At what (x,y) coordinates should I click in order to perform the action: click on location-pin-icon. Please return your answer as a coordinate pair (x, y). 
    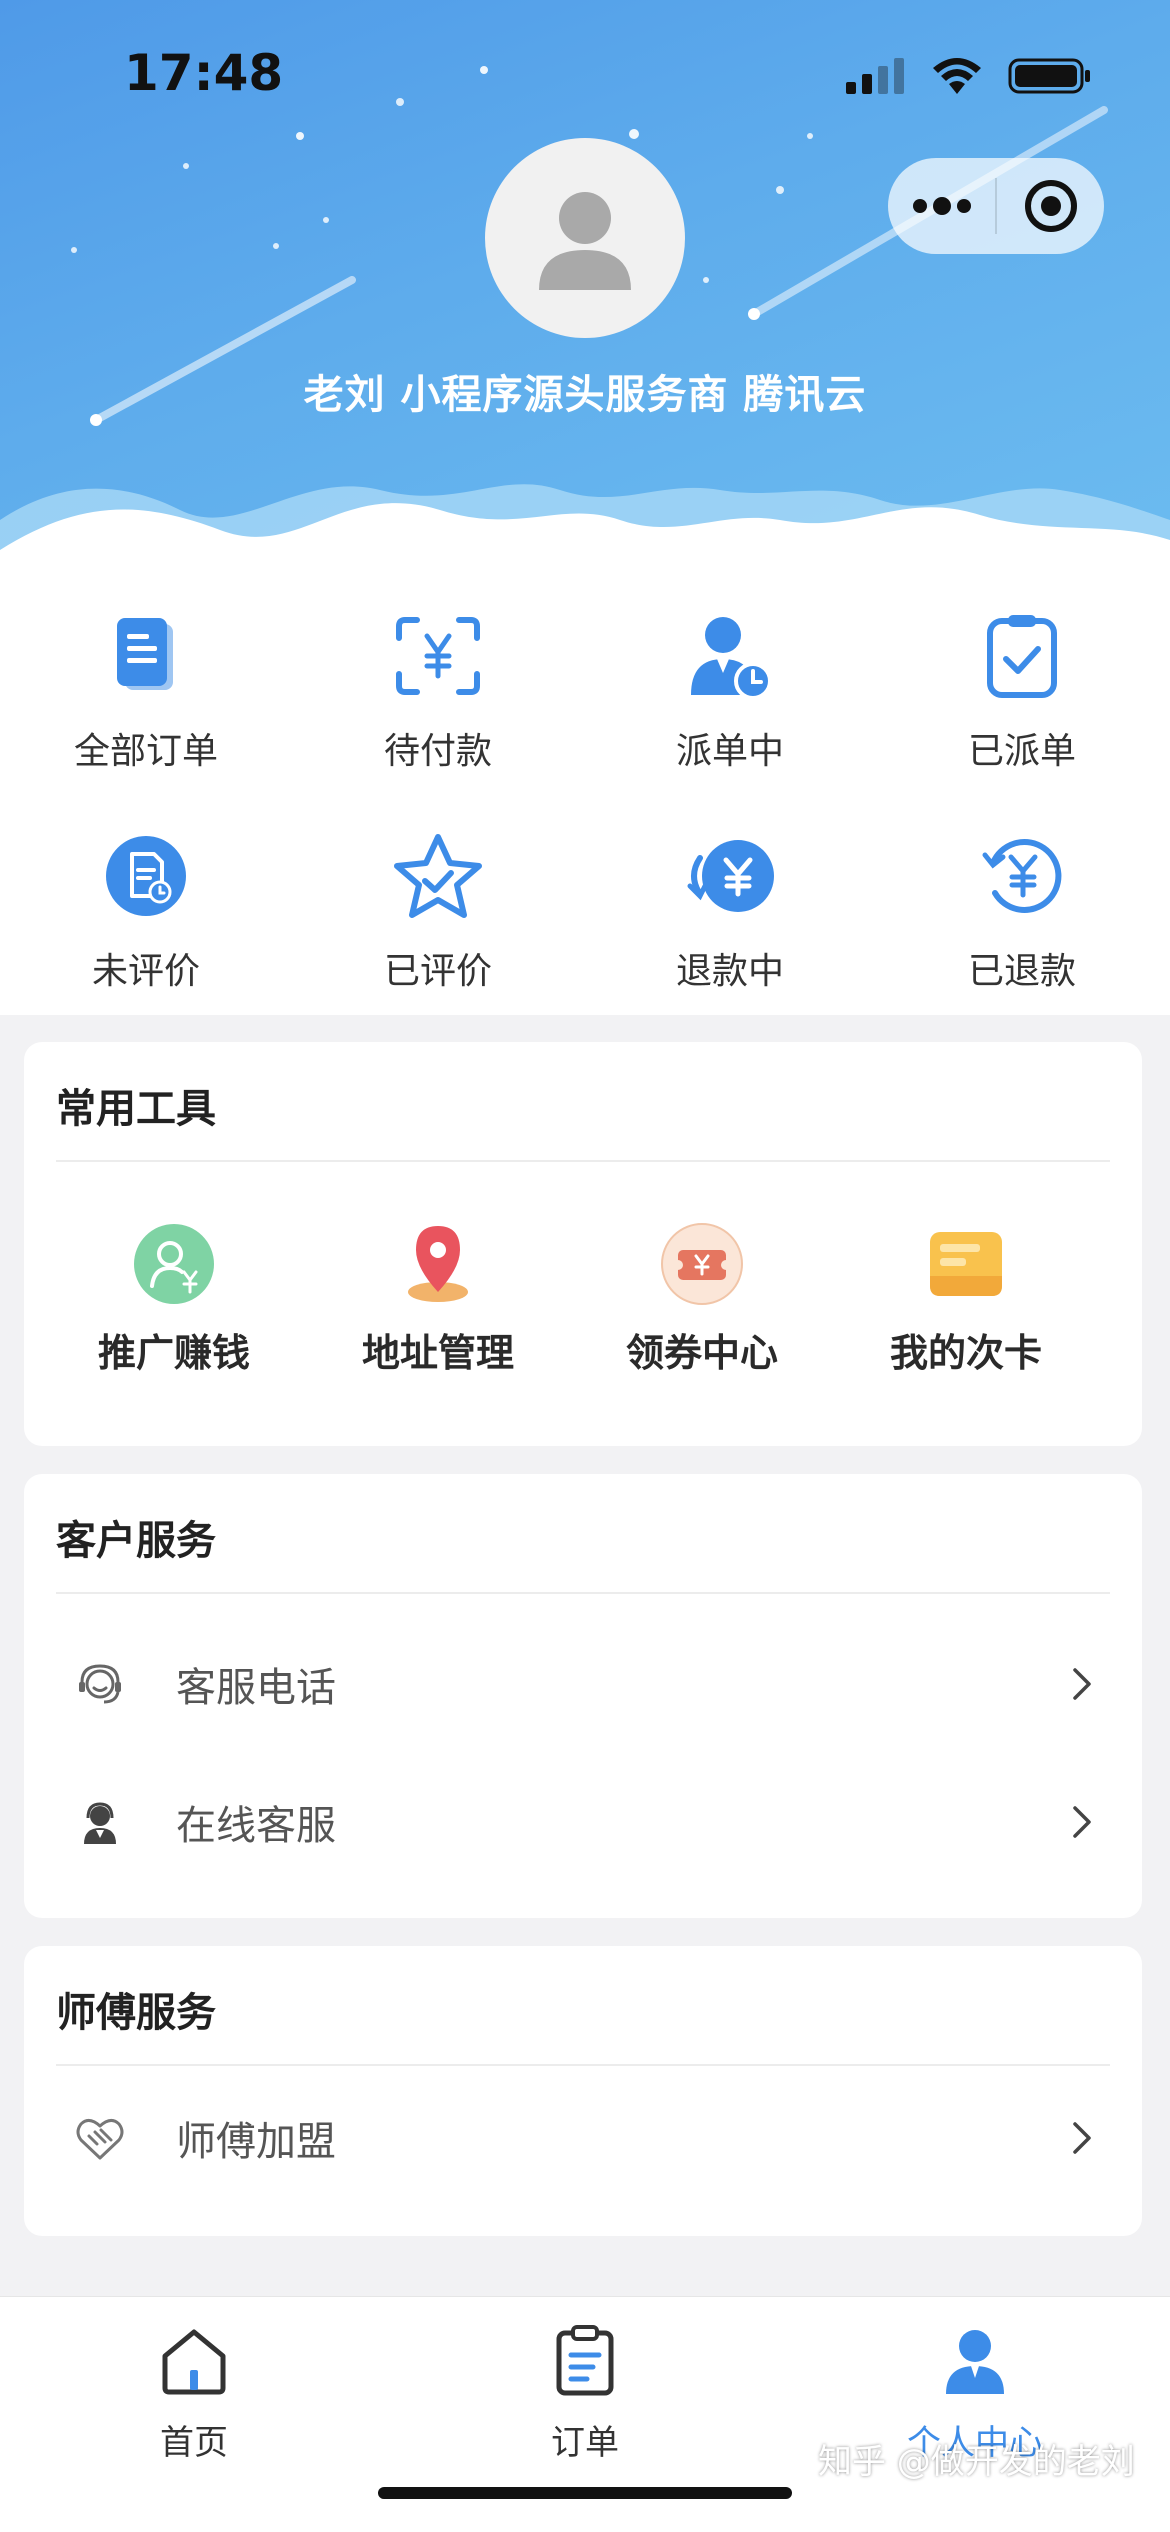
    Looking at the image, I should click on (438, 1264).